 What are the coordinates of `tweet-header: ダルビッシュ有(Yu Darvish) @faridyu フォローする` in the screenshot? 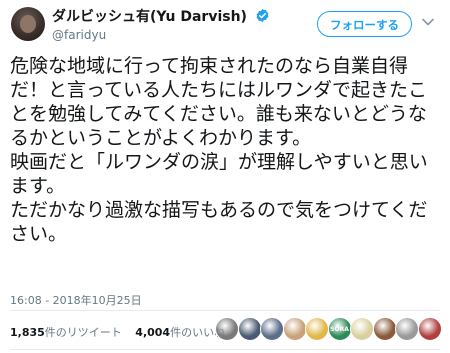 It's located at (225, 26).